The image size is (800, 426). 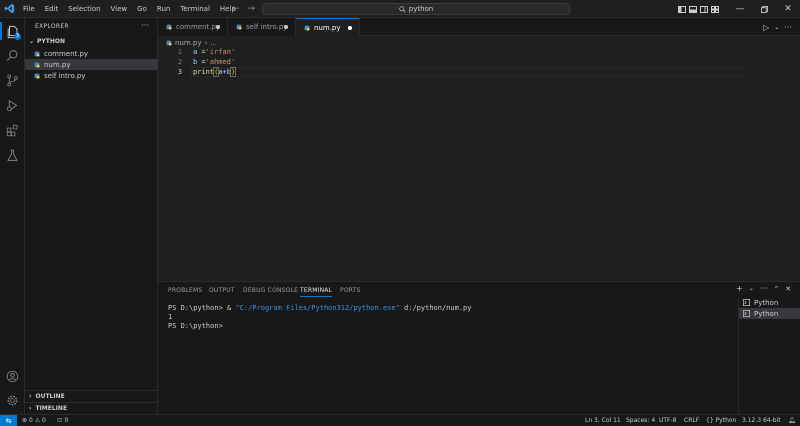 I want to click on terminal-instance-label: Python, so click(x=766, y=302).